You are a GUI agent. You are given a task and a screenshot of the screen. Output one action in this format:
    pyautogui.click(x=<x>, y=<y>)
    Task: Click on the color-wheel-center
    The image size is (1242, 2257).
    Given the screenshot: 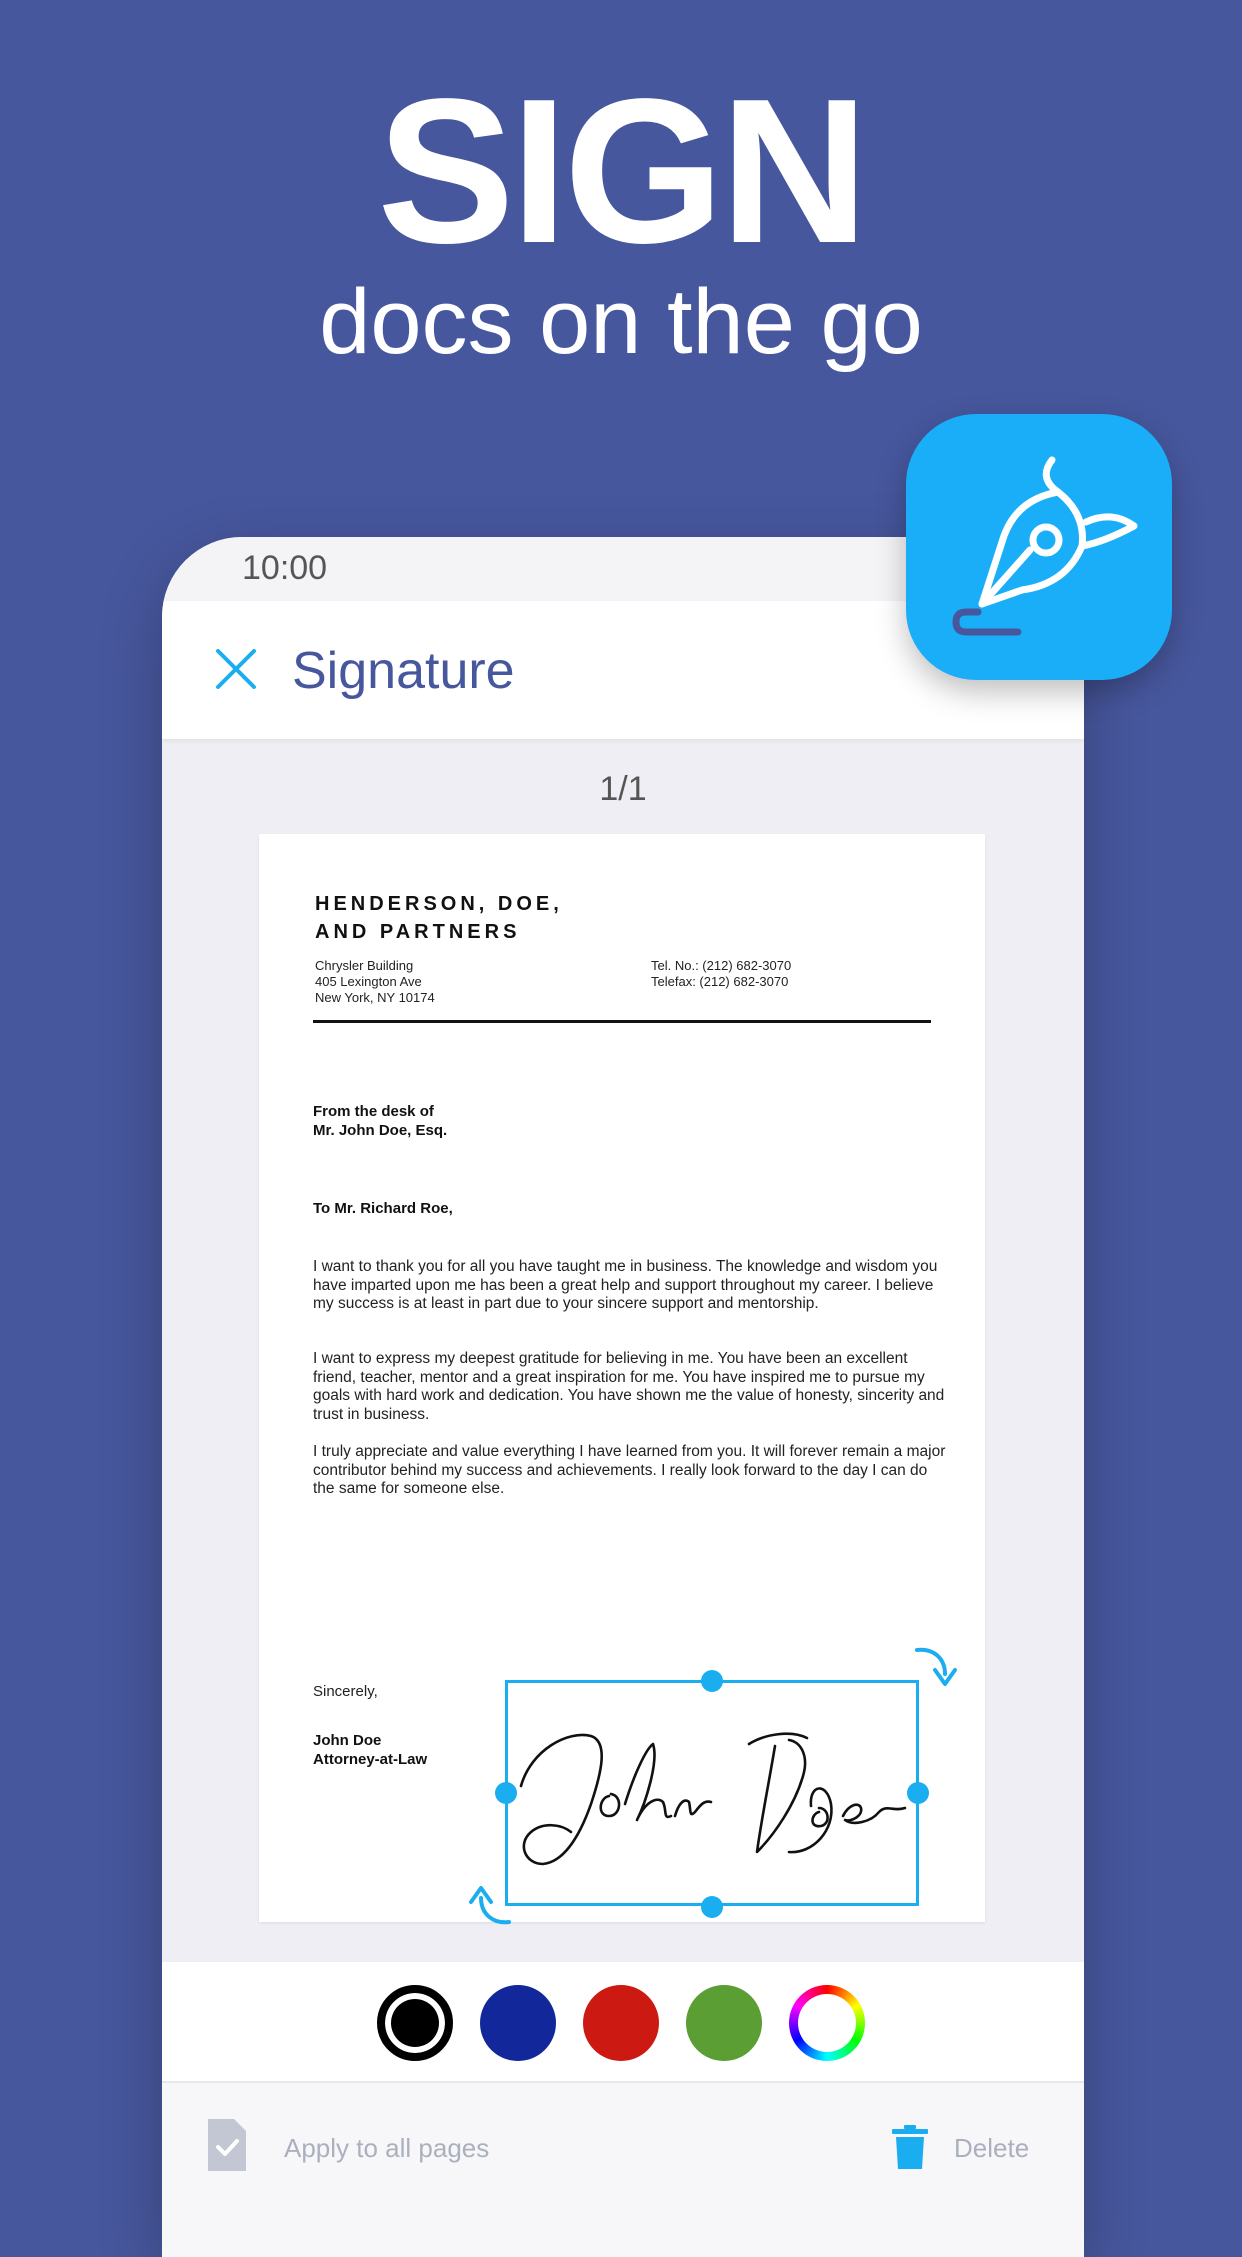 What is the action you would take?
    pyautogui.click(x=827, y=2023)
    